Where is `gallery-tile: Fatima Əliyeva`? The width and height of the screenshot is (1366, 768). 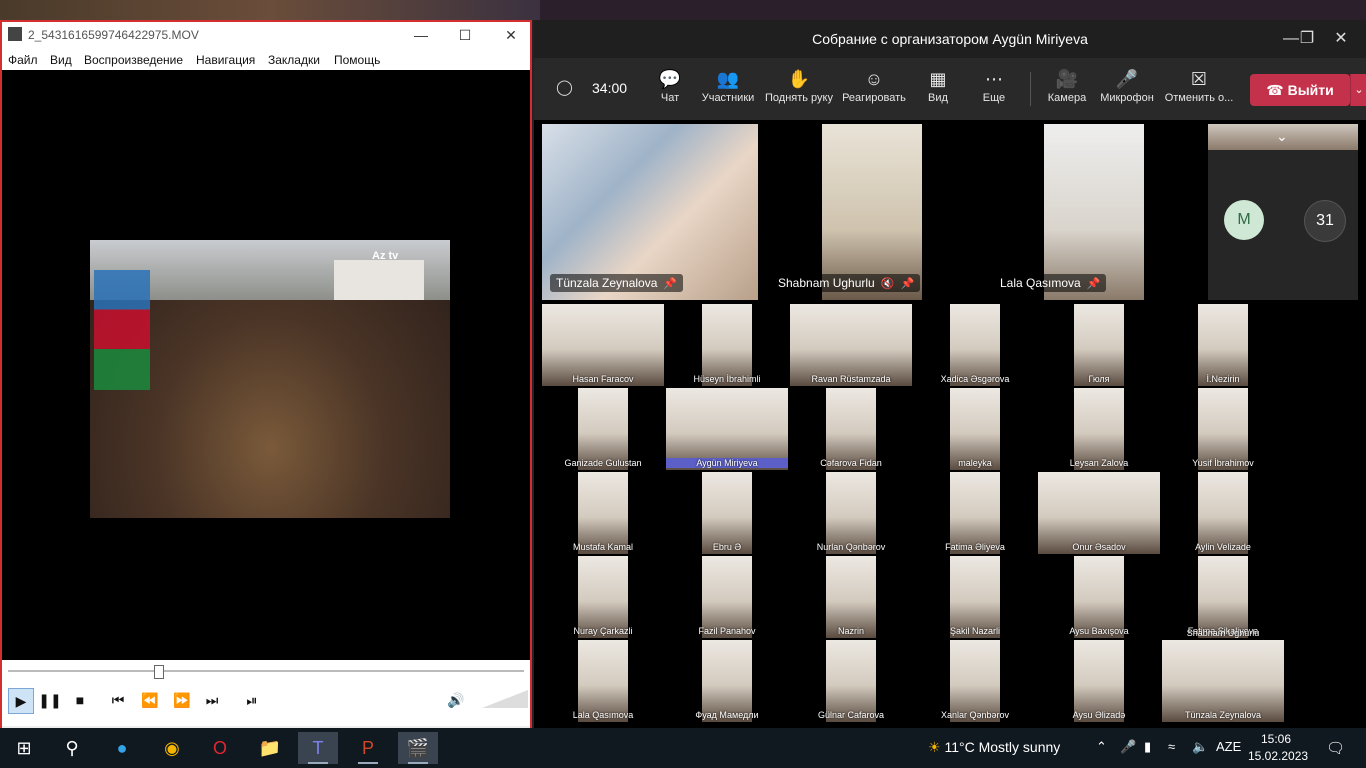
gallery-tile: Fatima Əliyeva is located at coordinates (975, 513).